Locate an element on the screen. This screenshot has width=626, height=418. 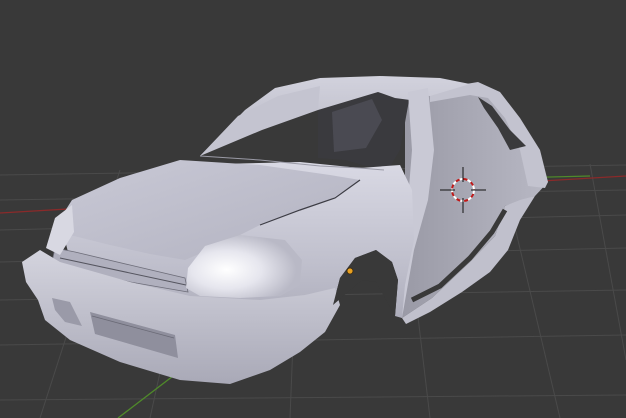
a-pillar is located at coordinates (260, 121).